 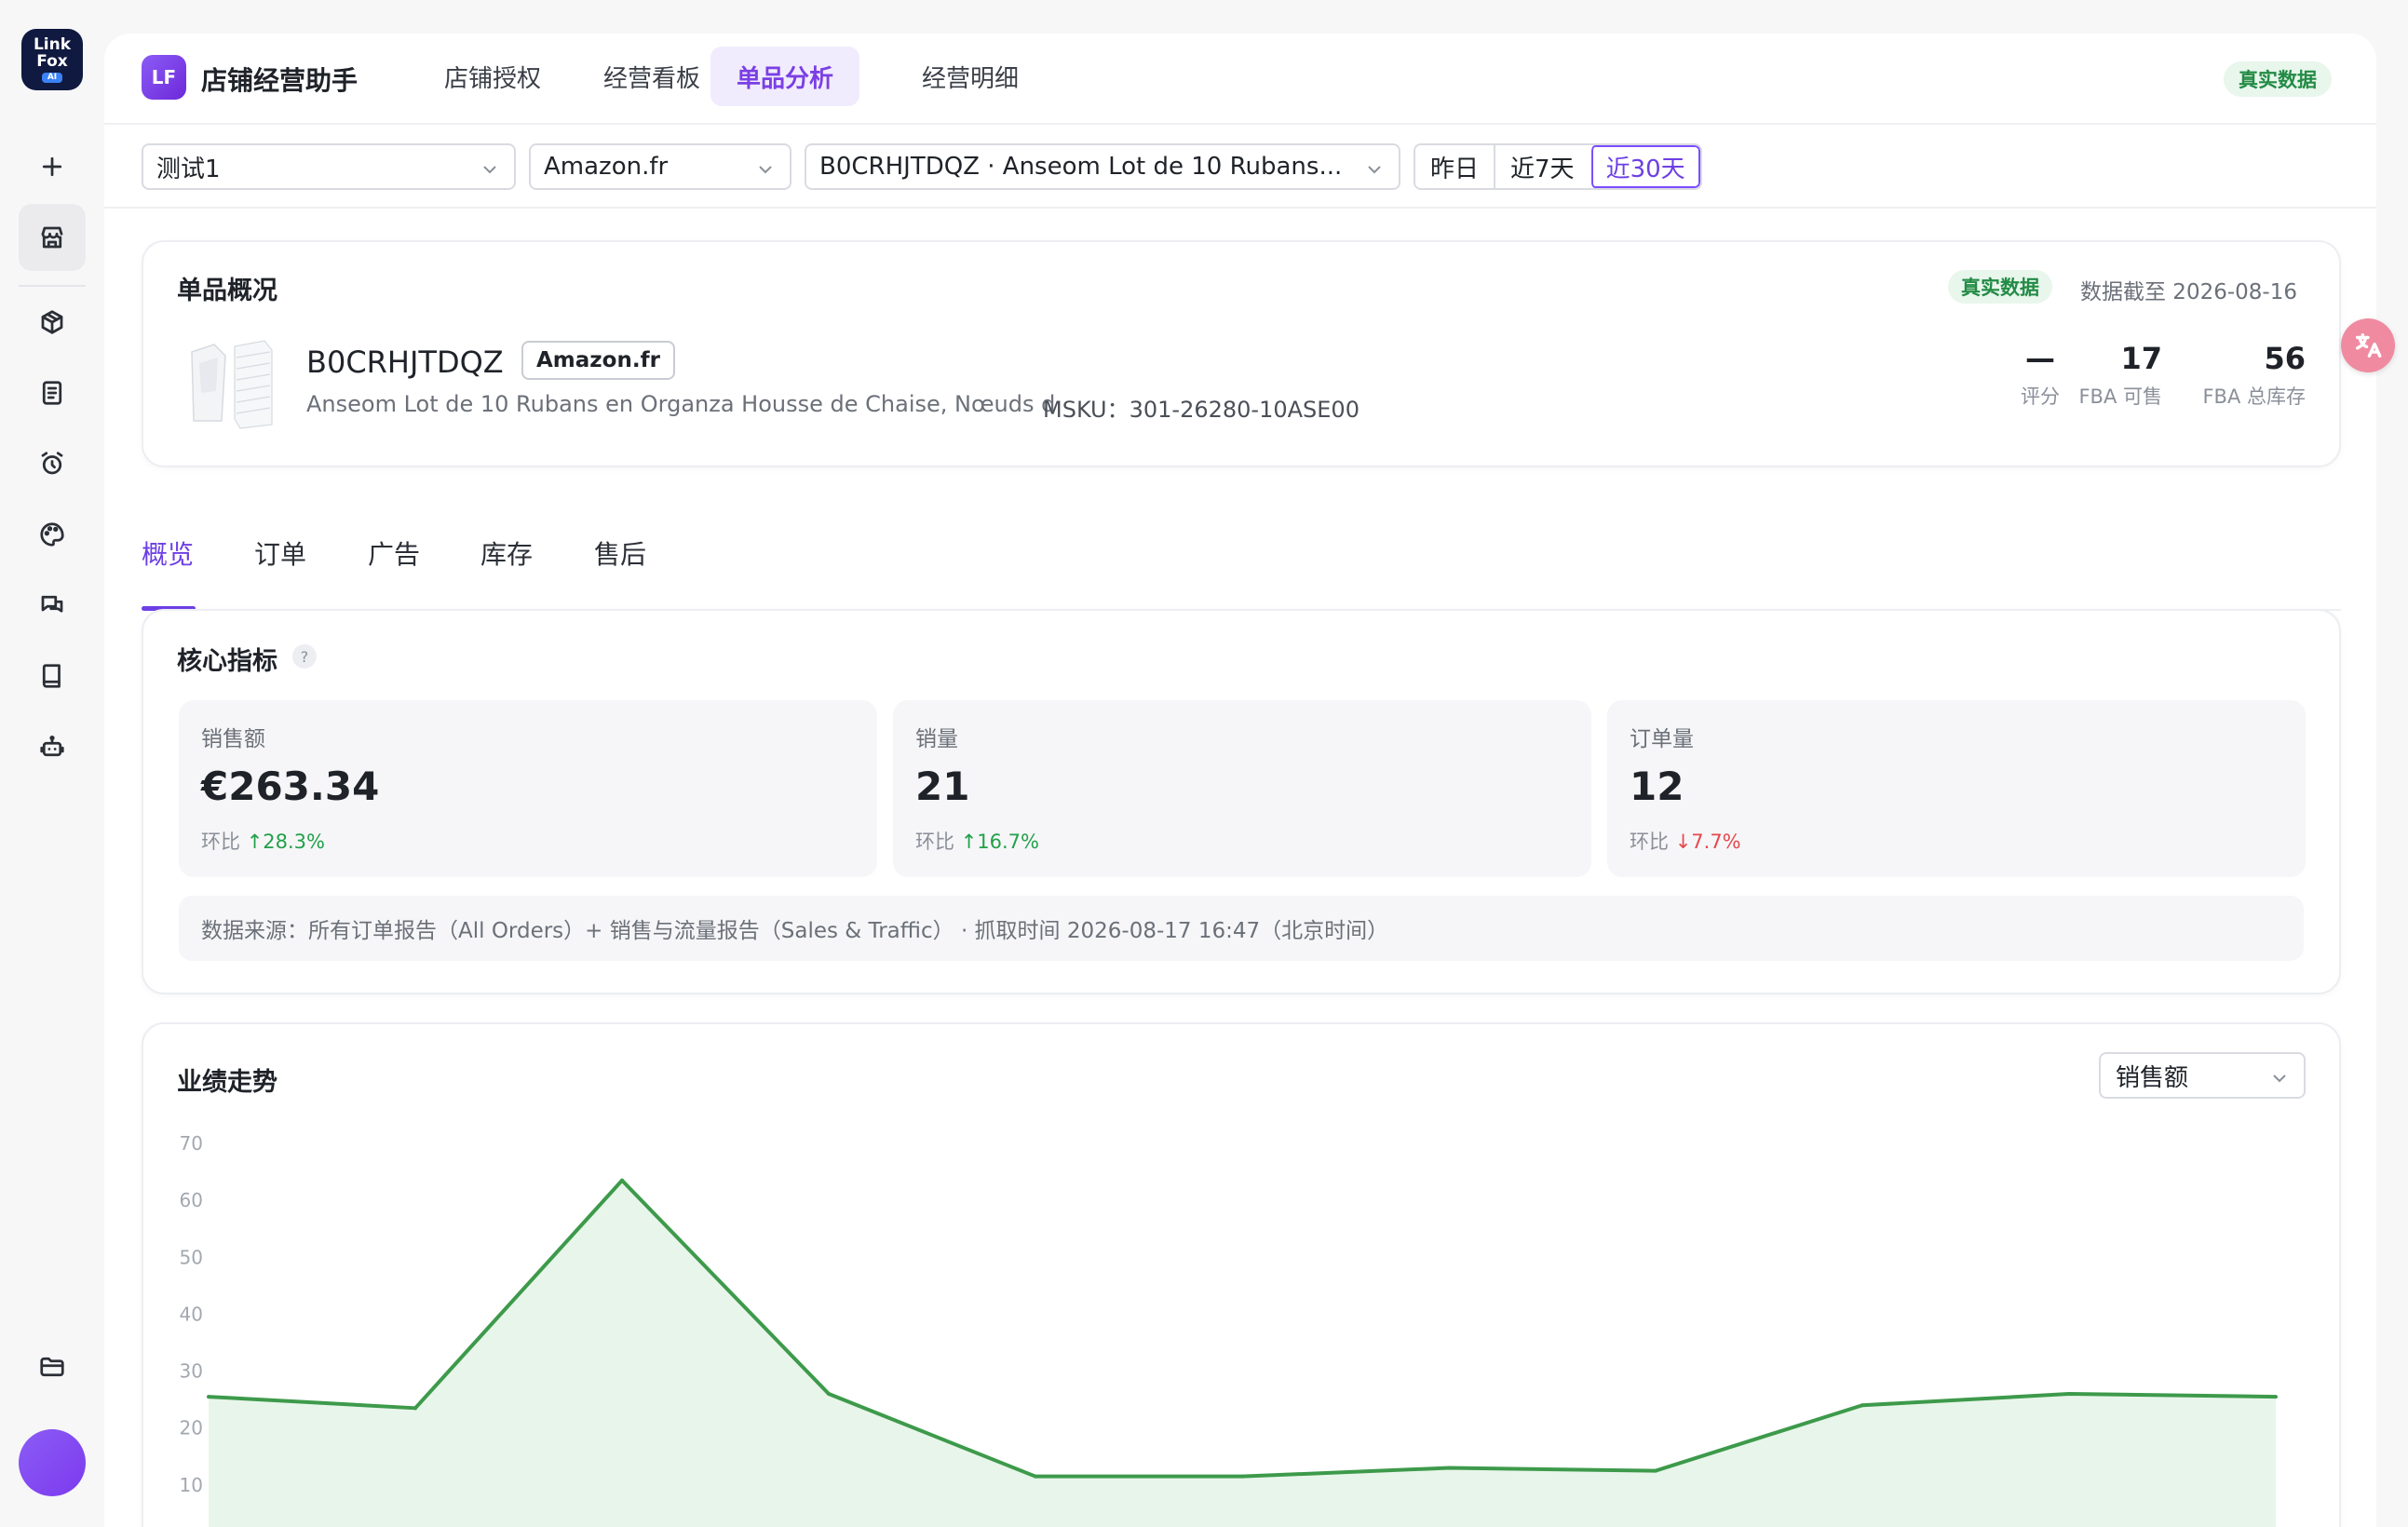 I want to click on date-range-segmented: 昨日 近7天 近30天, so click(x=1558, y=166).